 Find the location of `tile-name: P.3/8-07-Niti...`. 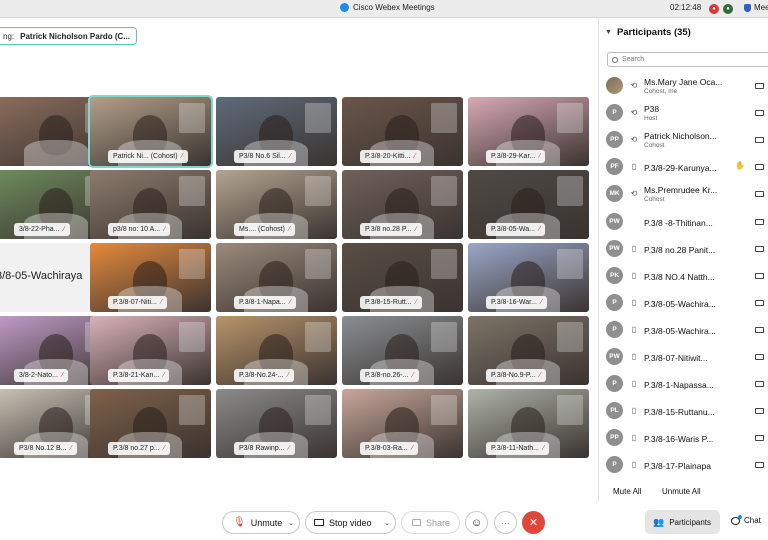

tile-name: P.3/8-07-Niti... is located at coordinates (135, 302).